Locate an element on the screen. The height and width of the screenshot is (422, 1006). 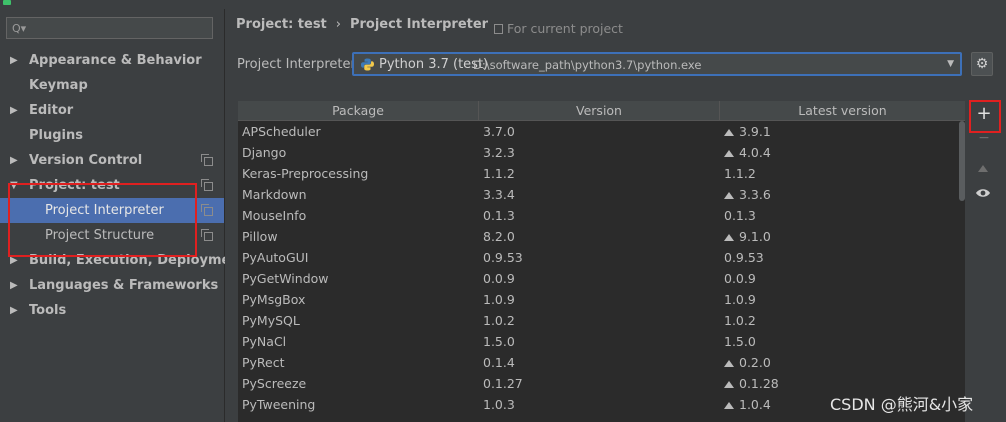
sidebar-item-tools: ▶ Tools is located at coordinates (112, 310).